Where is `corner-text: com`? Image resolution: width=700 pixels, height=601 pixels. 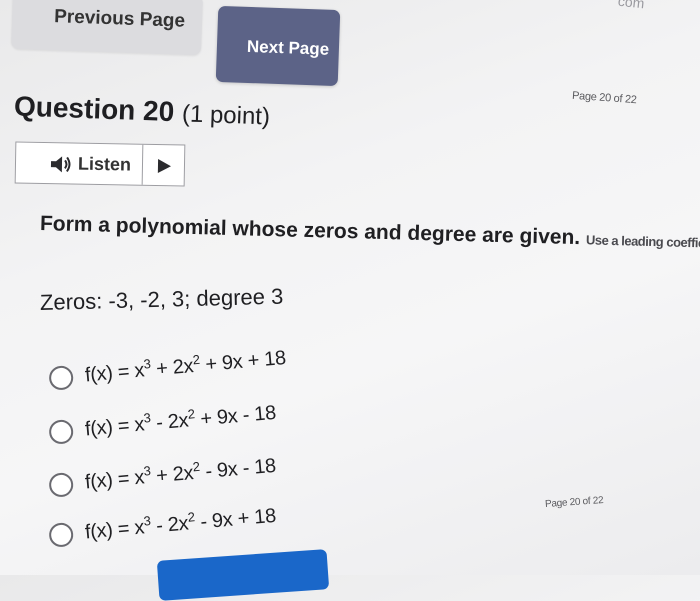 corner-text: com is located at coordinates (631, 6).